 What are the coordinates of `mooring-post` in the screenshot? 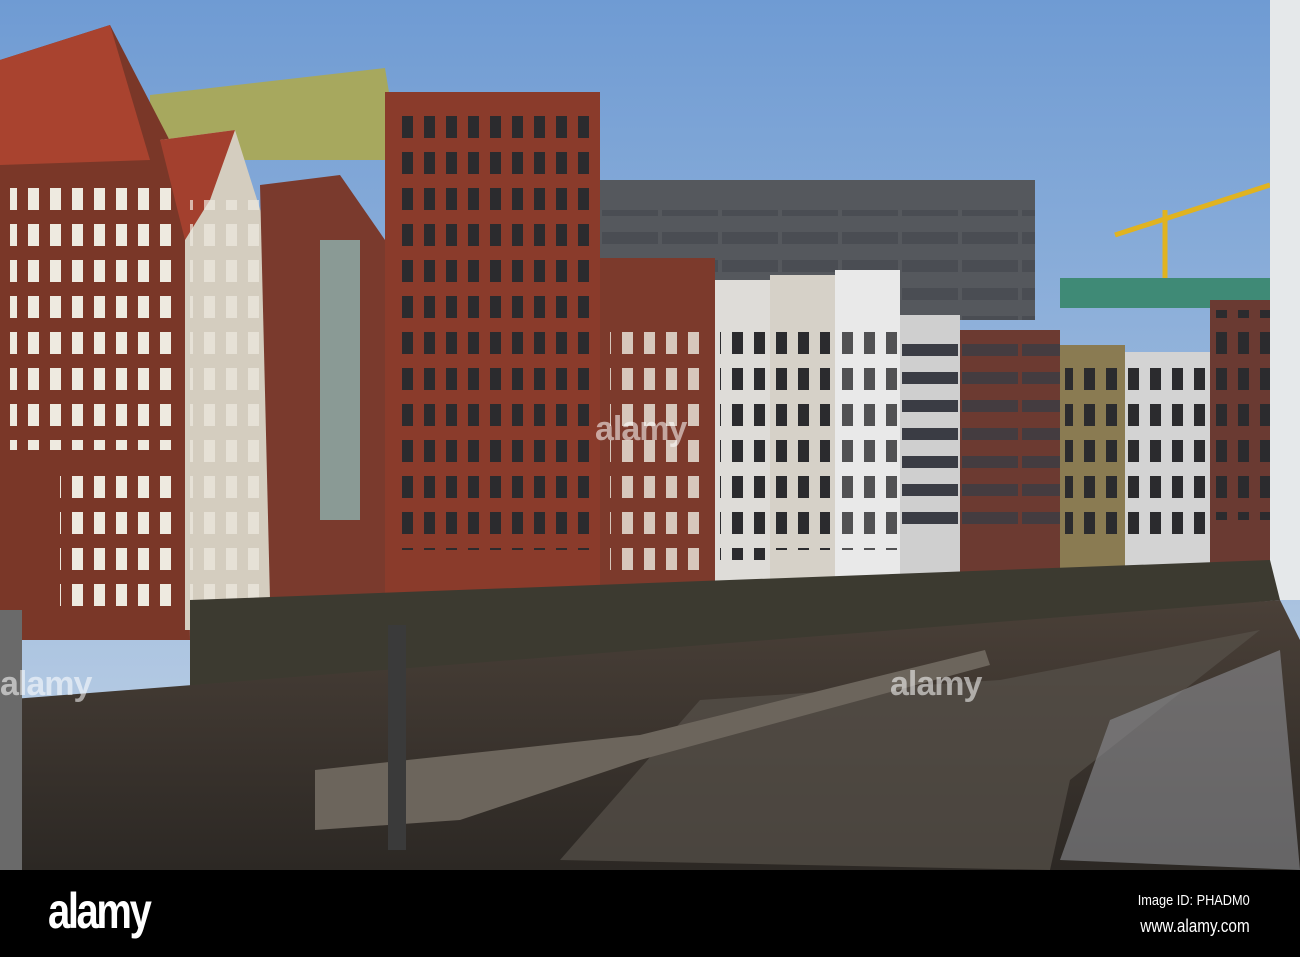 It's located at (397, 737).